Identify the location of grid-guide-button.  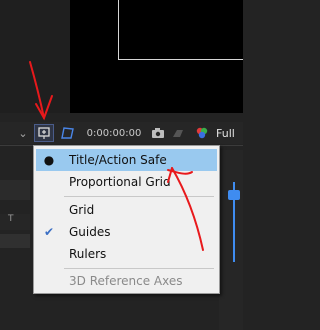
(44, 133).